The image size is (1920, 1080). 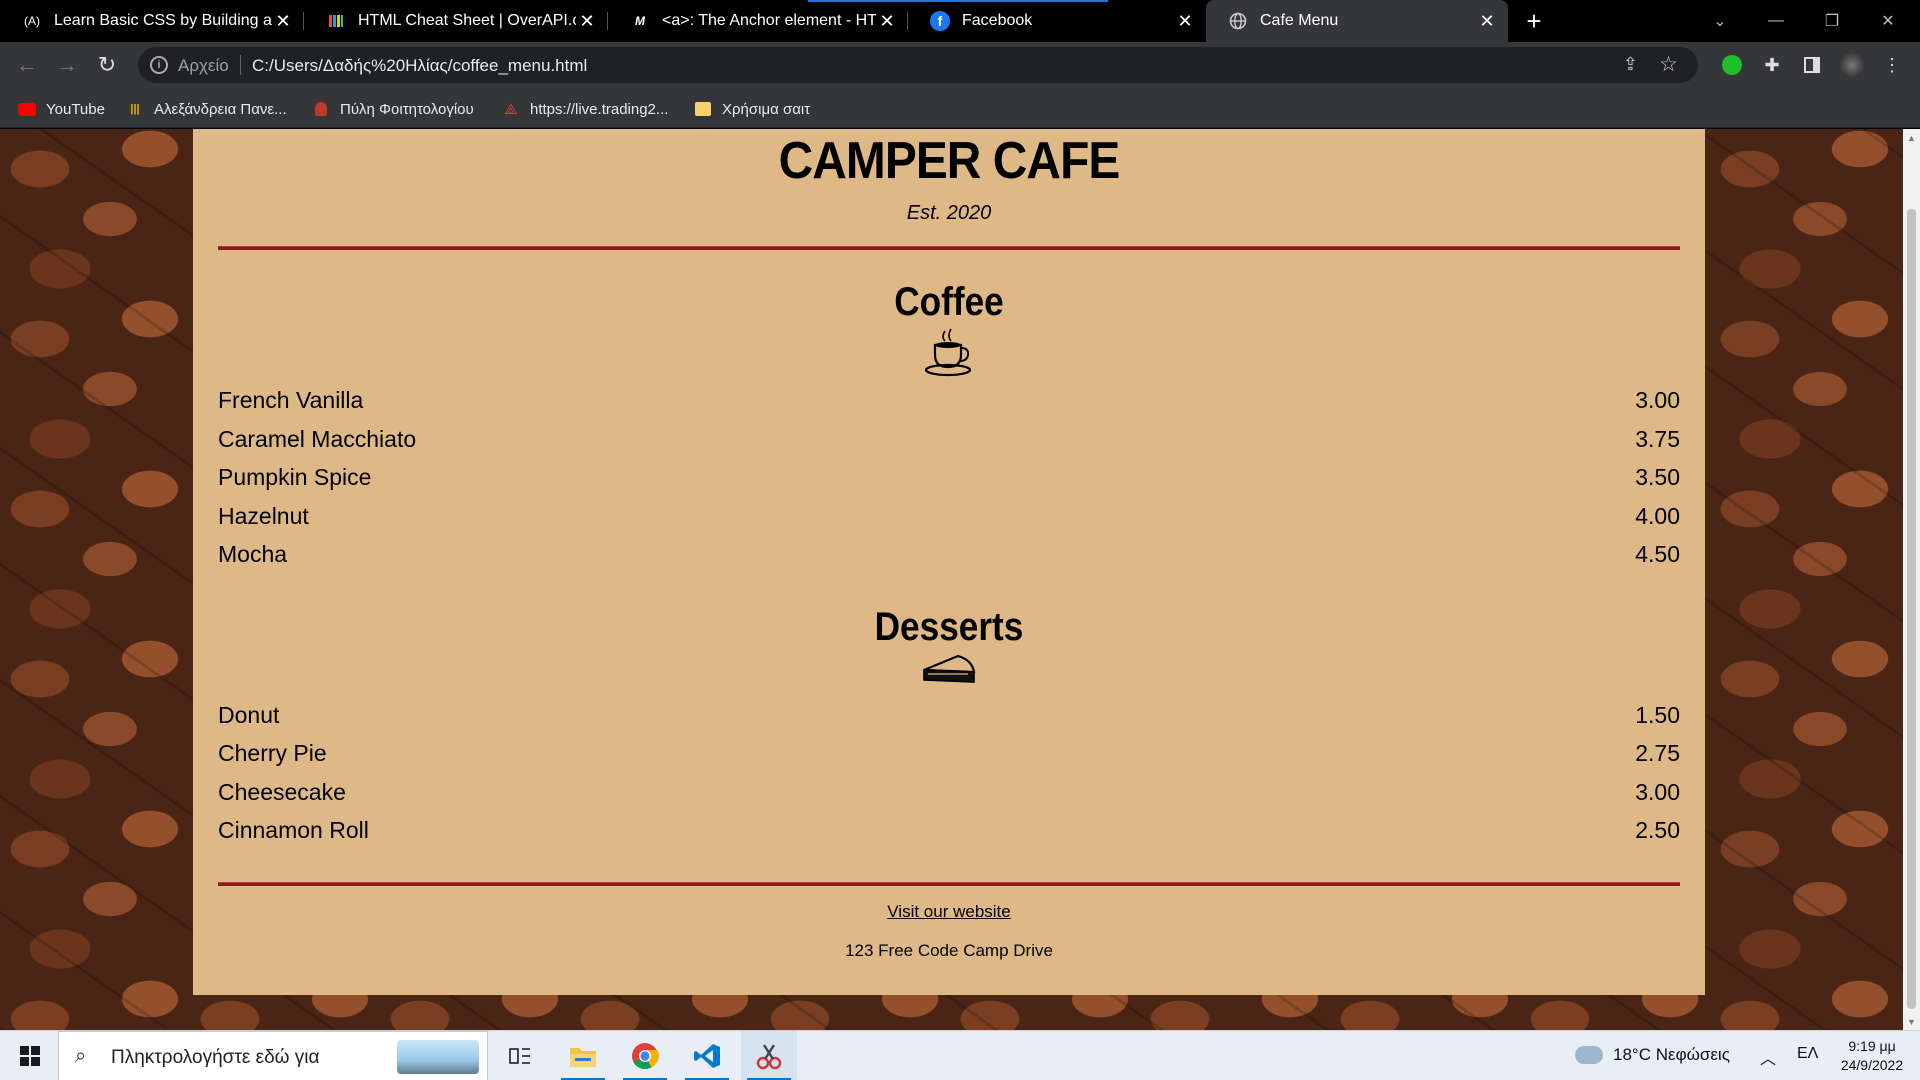 What do you see at coordinates (1657, 400) in the screenshot?
I see `item-price: 3.00` at bounding box center [1657, 400].